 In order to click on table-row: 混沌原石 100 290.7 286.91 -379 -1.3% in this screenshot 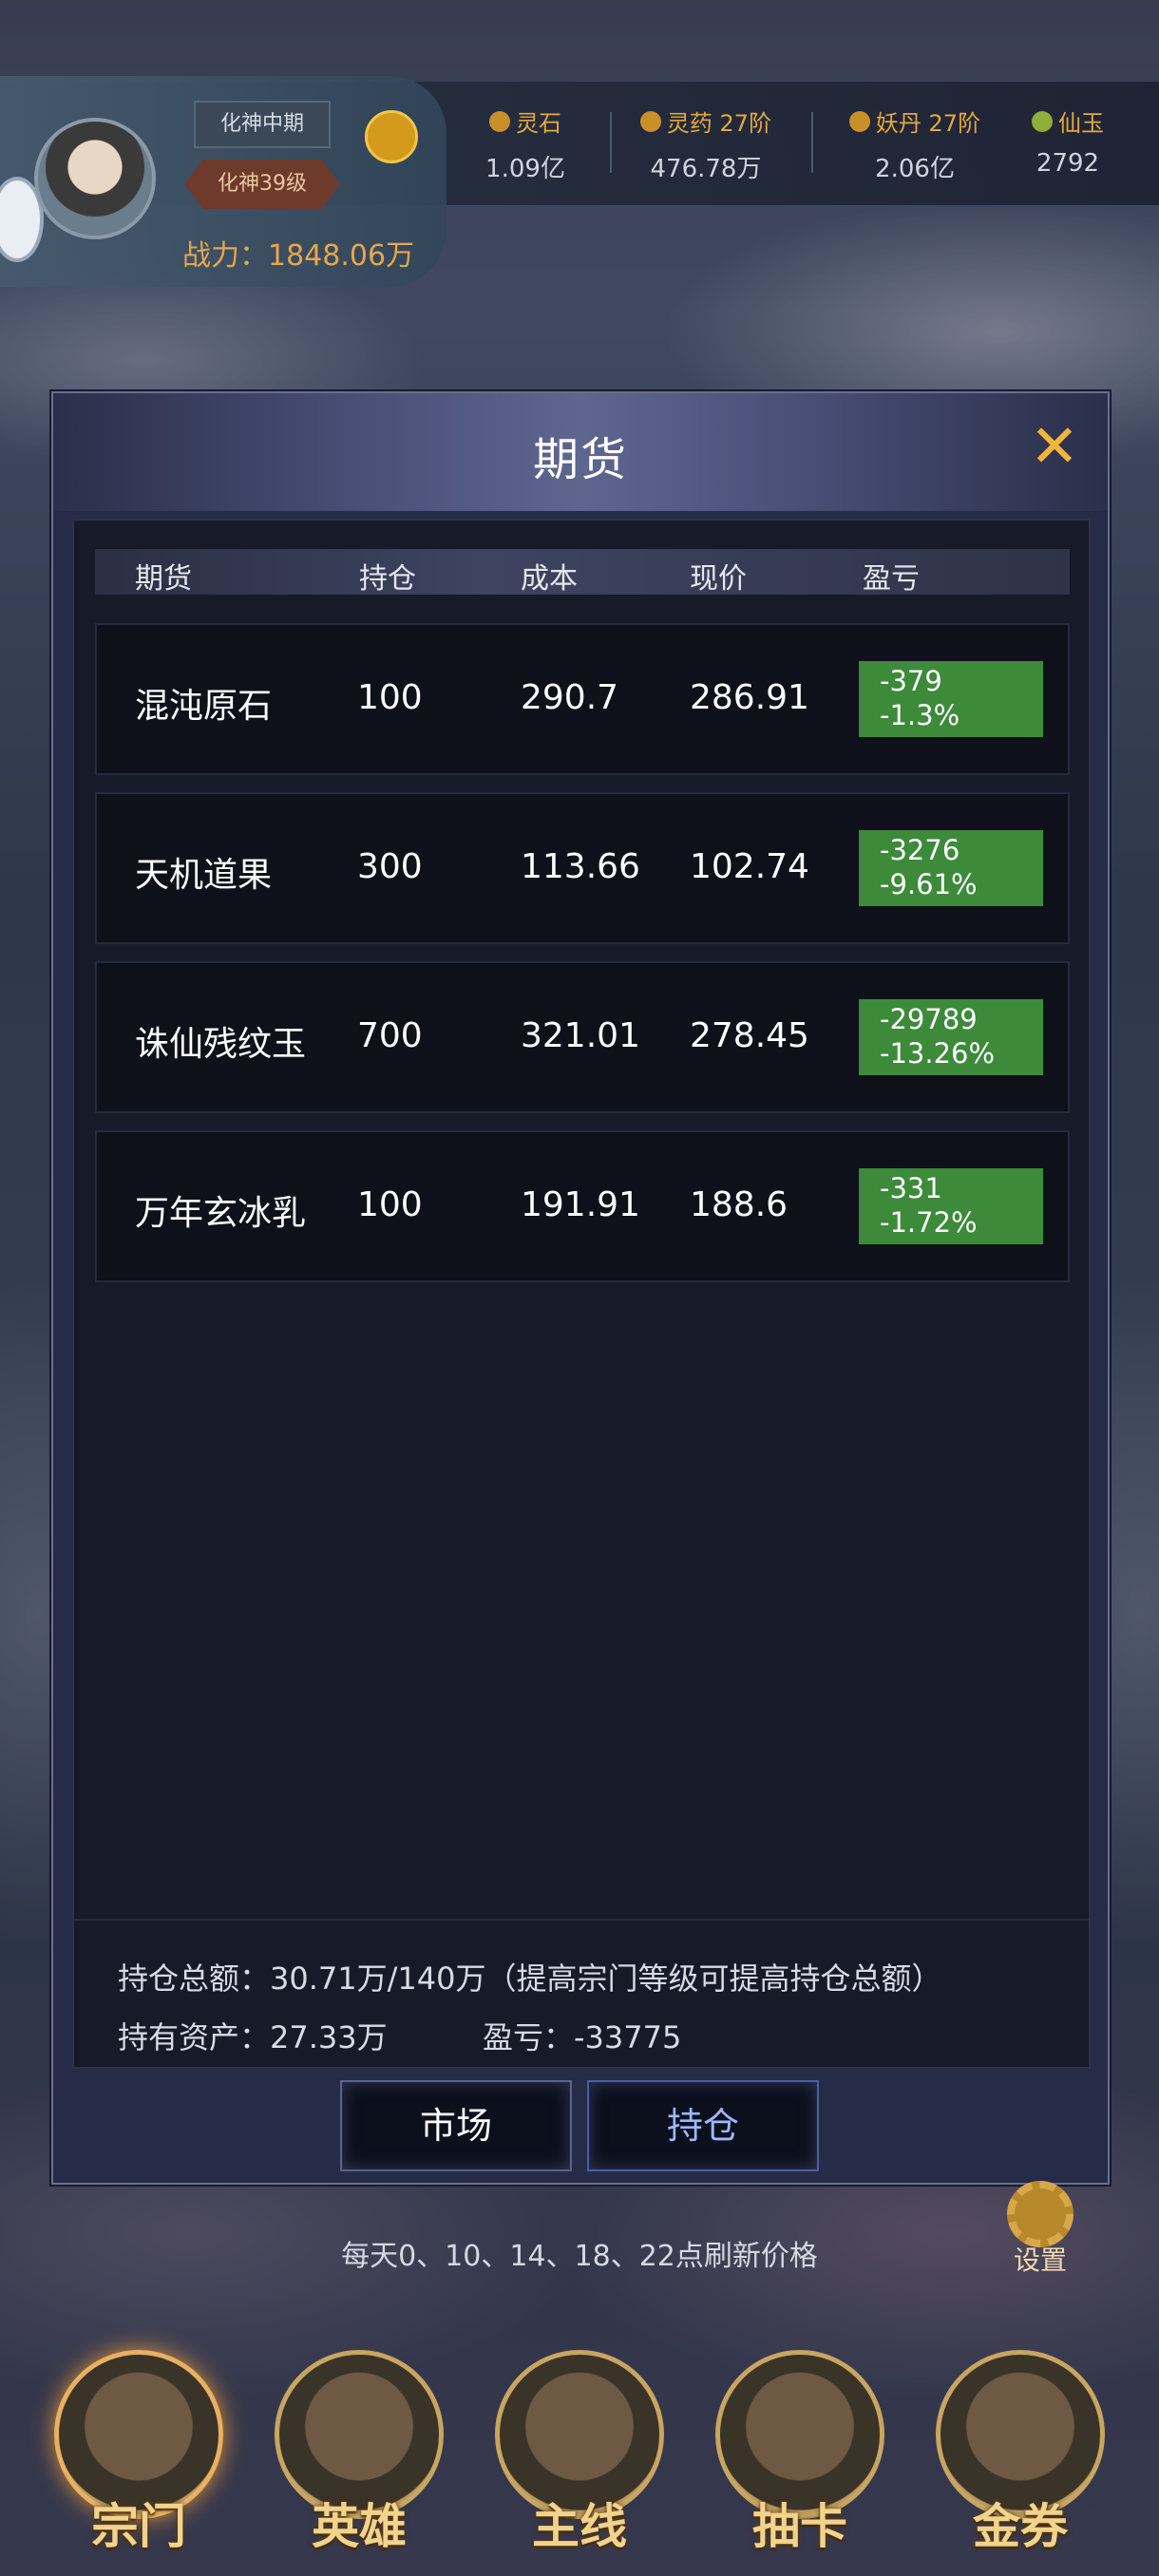, I will do `click(582, 699)`.